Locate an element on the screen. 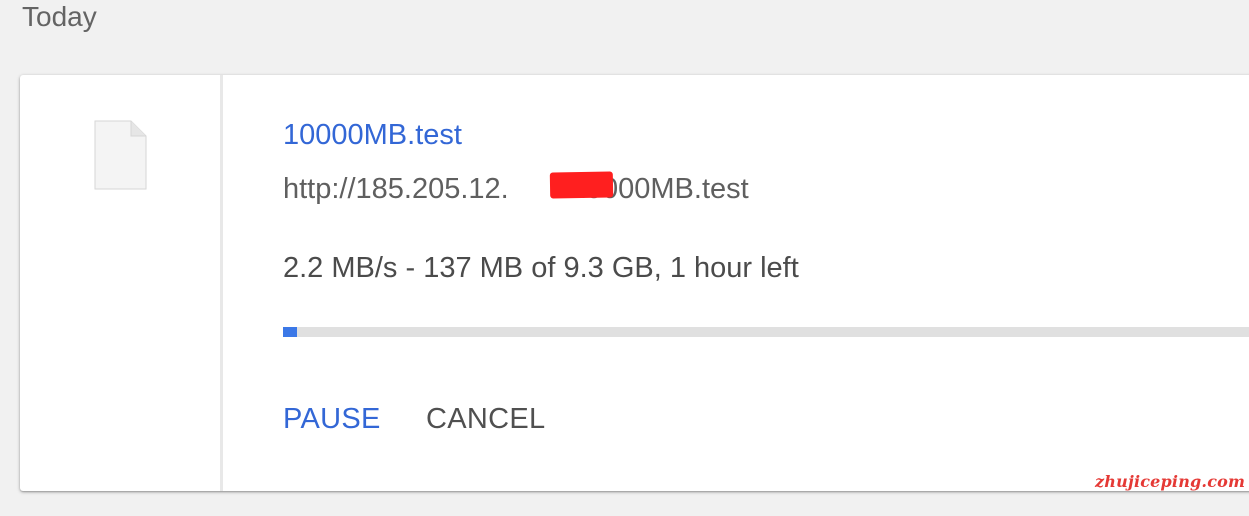 The image size is (1249, 516). pause-button: PAUSE is located at coordinates (332, 419).